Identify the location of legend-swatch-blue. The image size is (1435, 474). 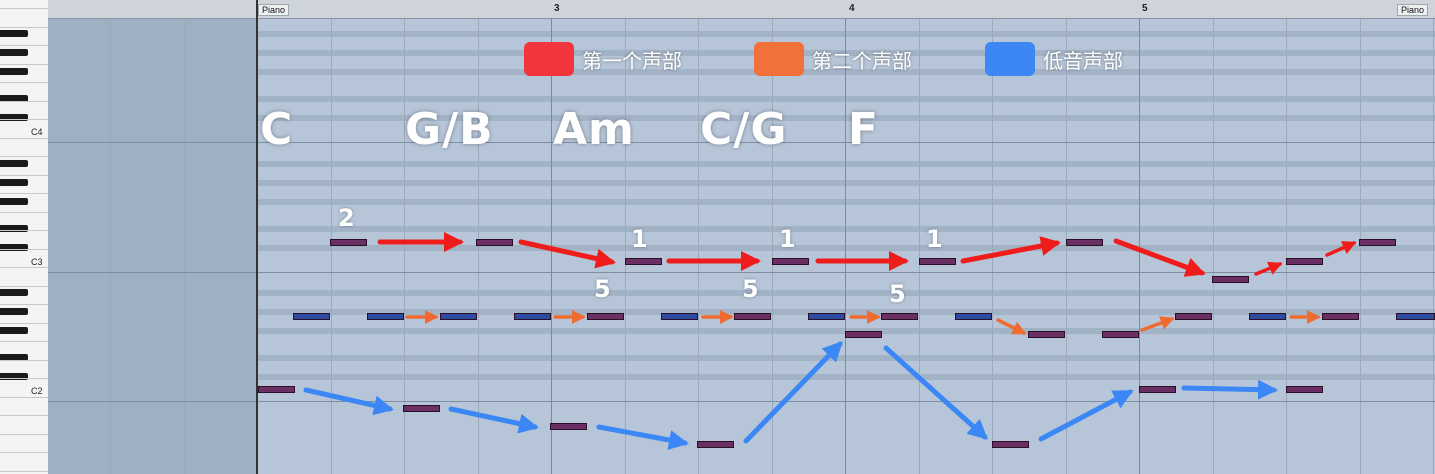
(1010, 59).